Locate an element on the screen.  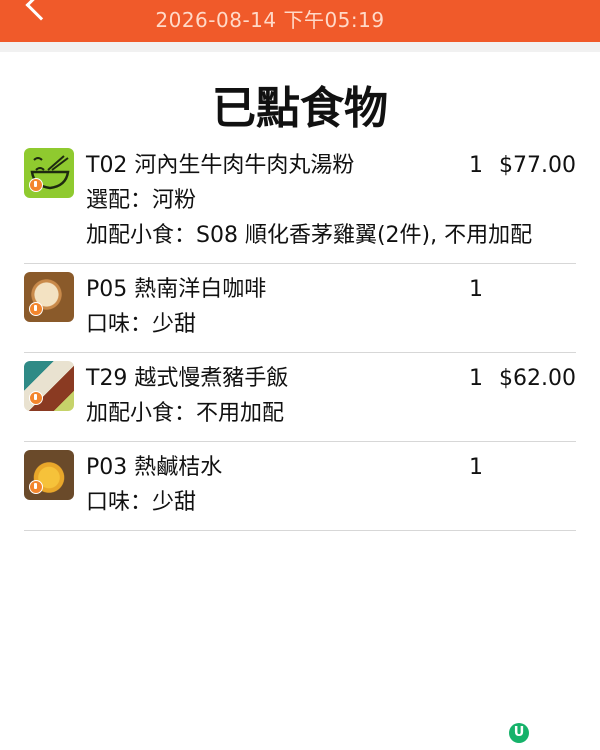
brand-logo-icon: U is located at coordinates (519, 733).